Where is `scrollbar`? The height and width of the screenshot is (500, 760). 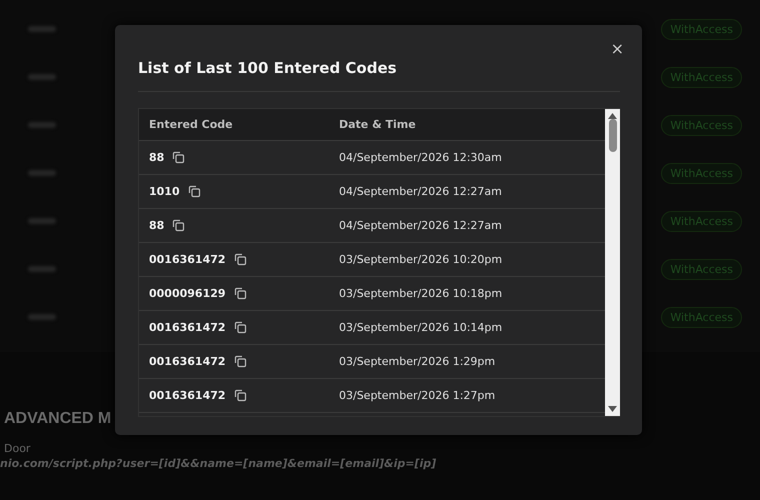
scrollbar is located at coordinates (612, 262).